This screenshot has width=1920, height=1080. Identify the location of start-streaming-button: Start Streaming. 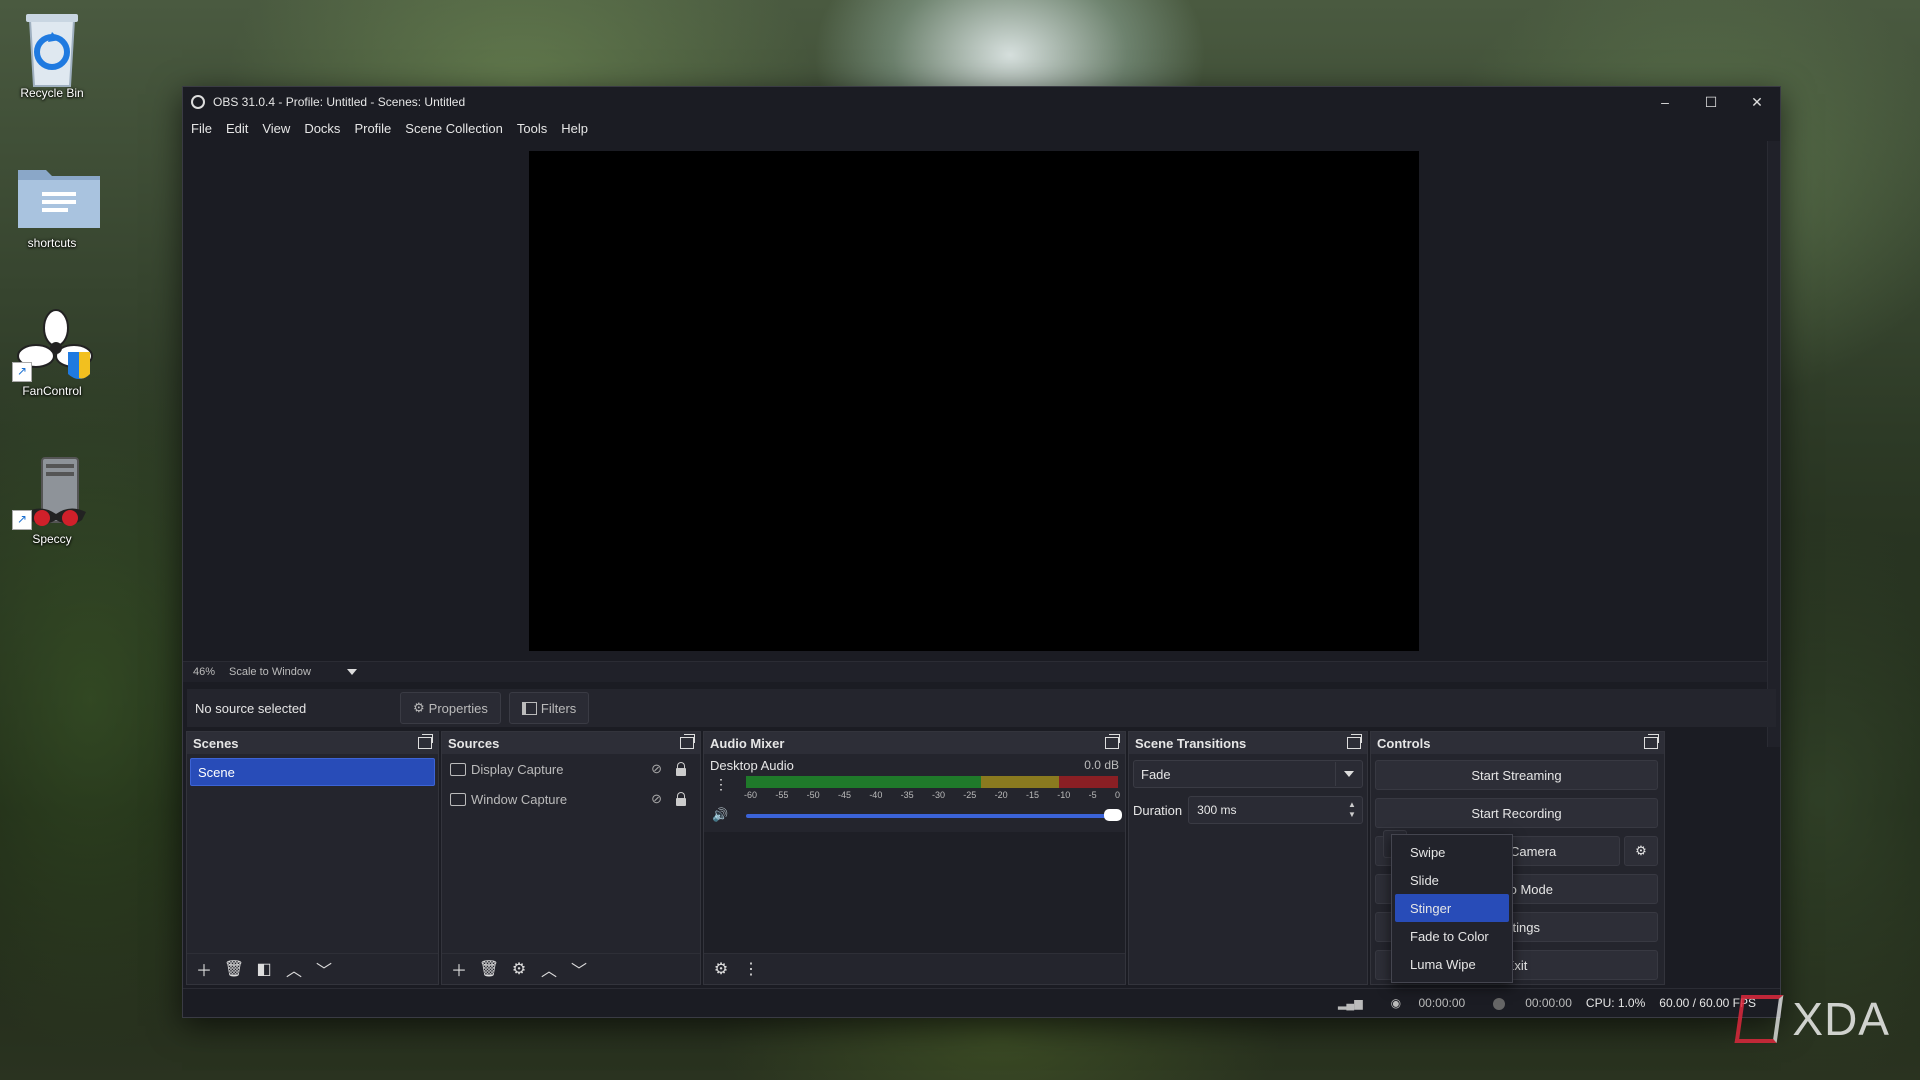
(1516, 775).